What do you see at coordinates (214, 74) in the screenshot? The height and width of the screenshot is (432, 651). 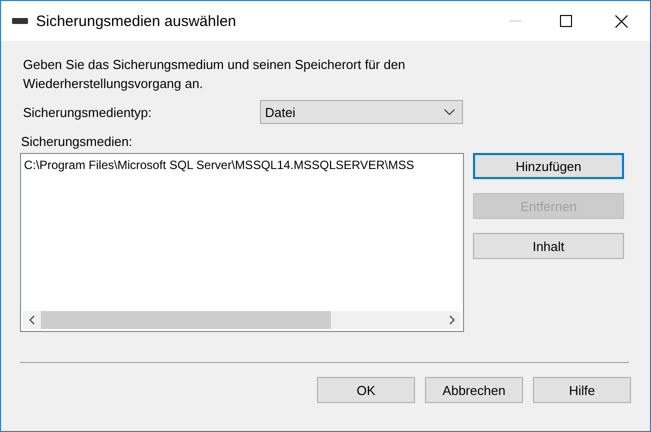 I see `instruction-text: Geben Sie das Sicherungsmedium und seinen Speicherort für den Wiederherstellungsvorgang an.` at bounding box center [214, 74].